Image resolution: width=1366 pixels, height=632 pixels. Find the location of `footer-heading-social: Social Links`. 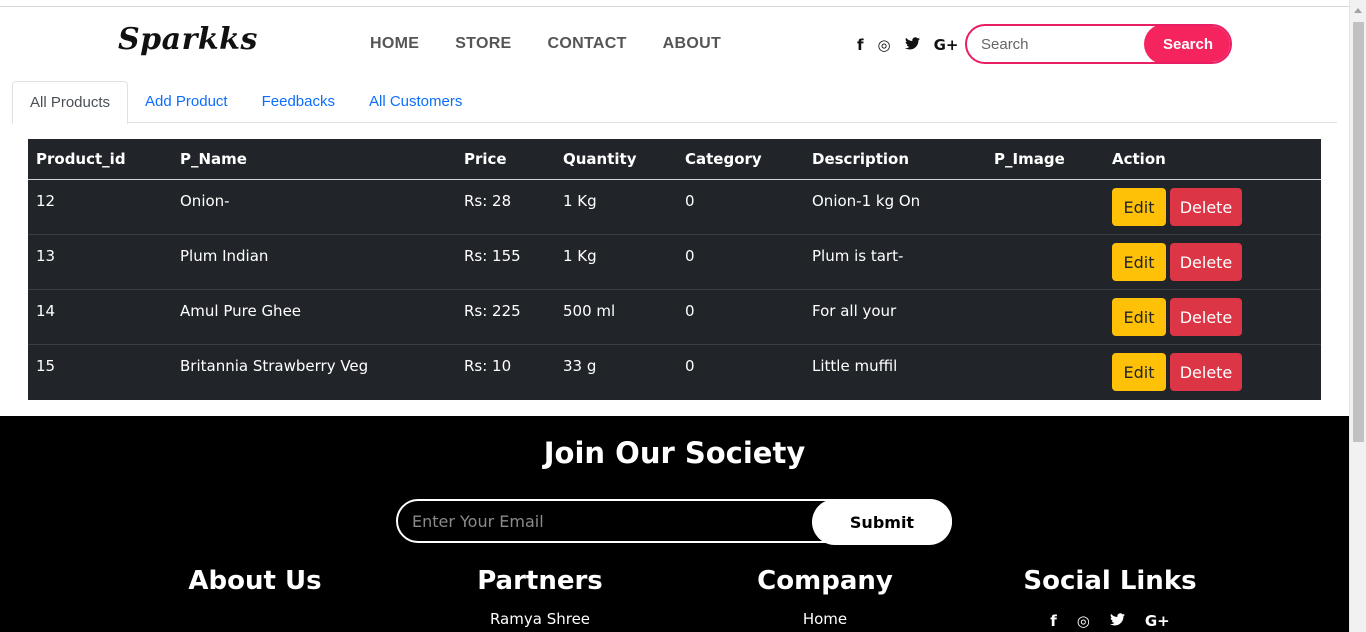

footer-heading-social: Social Links is located at coordinates (1110, 581).